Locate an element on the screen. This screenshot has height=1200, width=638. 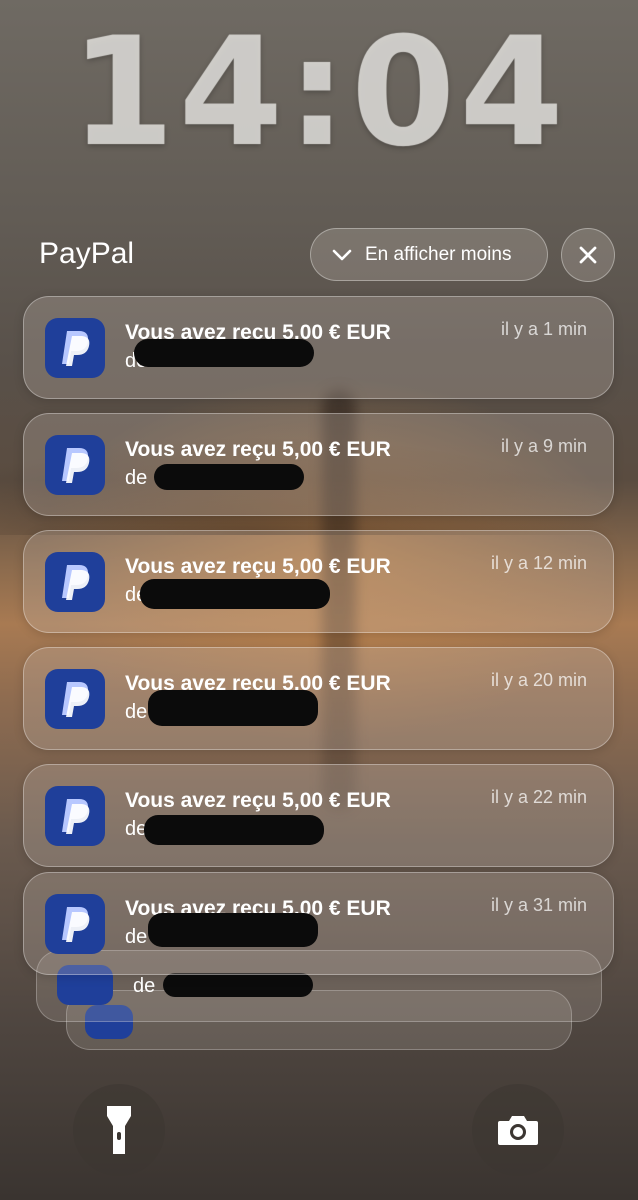
notification-card: Vous avez reçu 5,00 € EUR de il y a 9 min is located at coordinates (318, 464).